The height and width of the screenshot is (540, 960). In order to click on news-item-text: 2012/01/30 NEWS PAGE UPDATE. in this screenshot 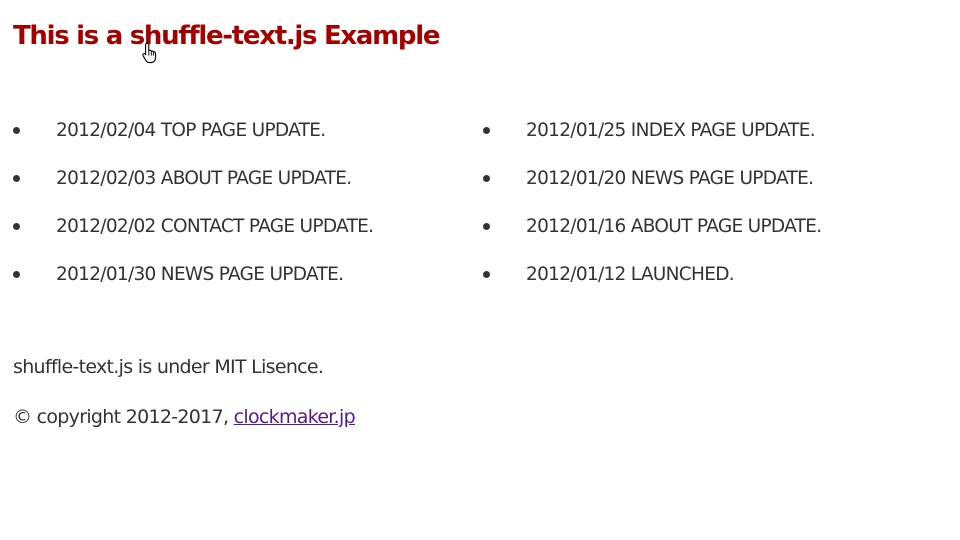, I will do `click(200, 274)`.